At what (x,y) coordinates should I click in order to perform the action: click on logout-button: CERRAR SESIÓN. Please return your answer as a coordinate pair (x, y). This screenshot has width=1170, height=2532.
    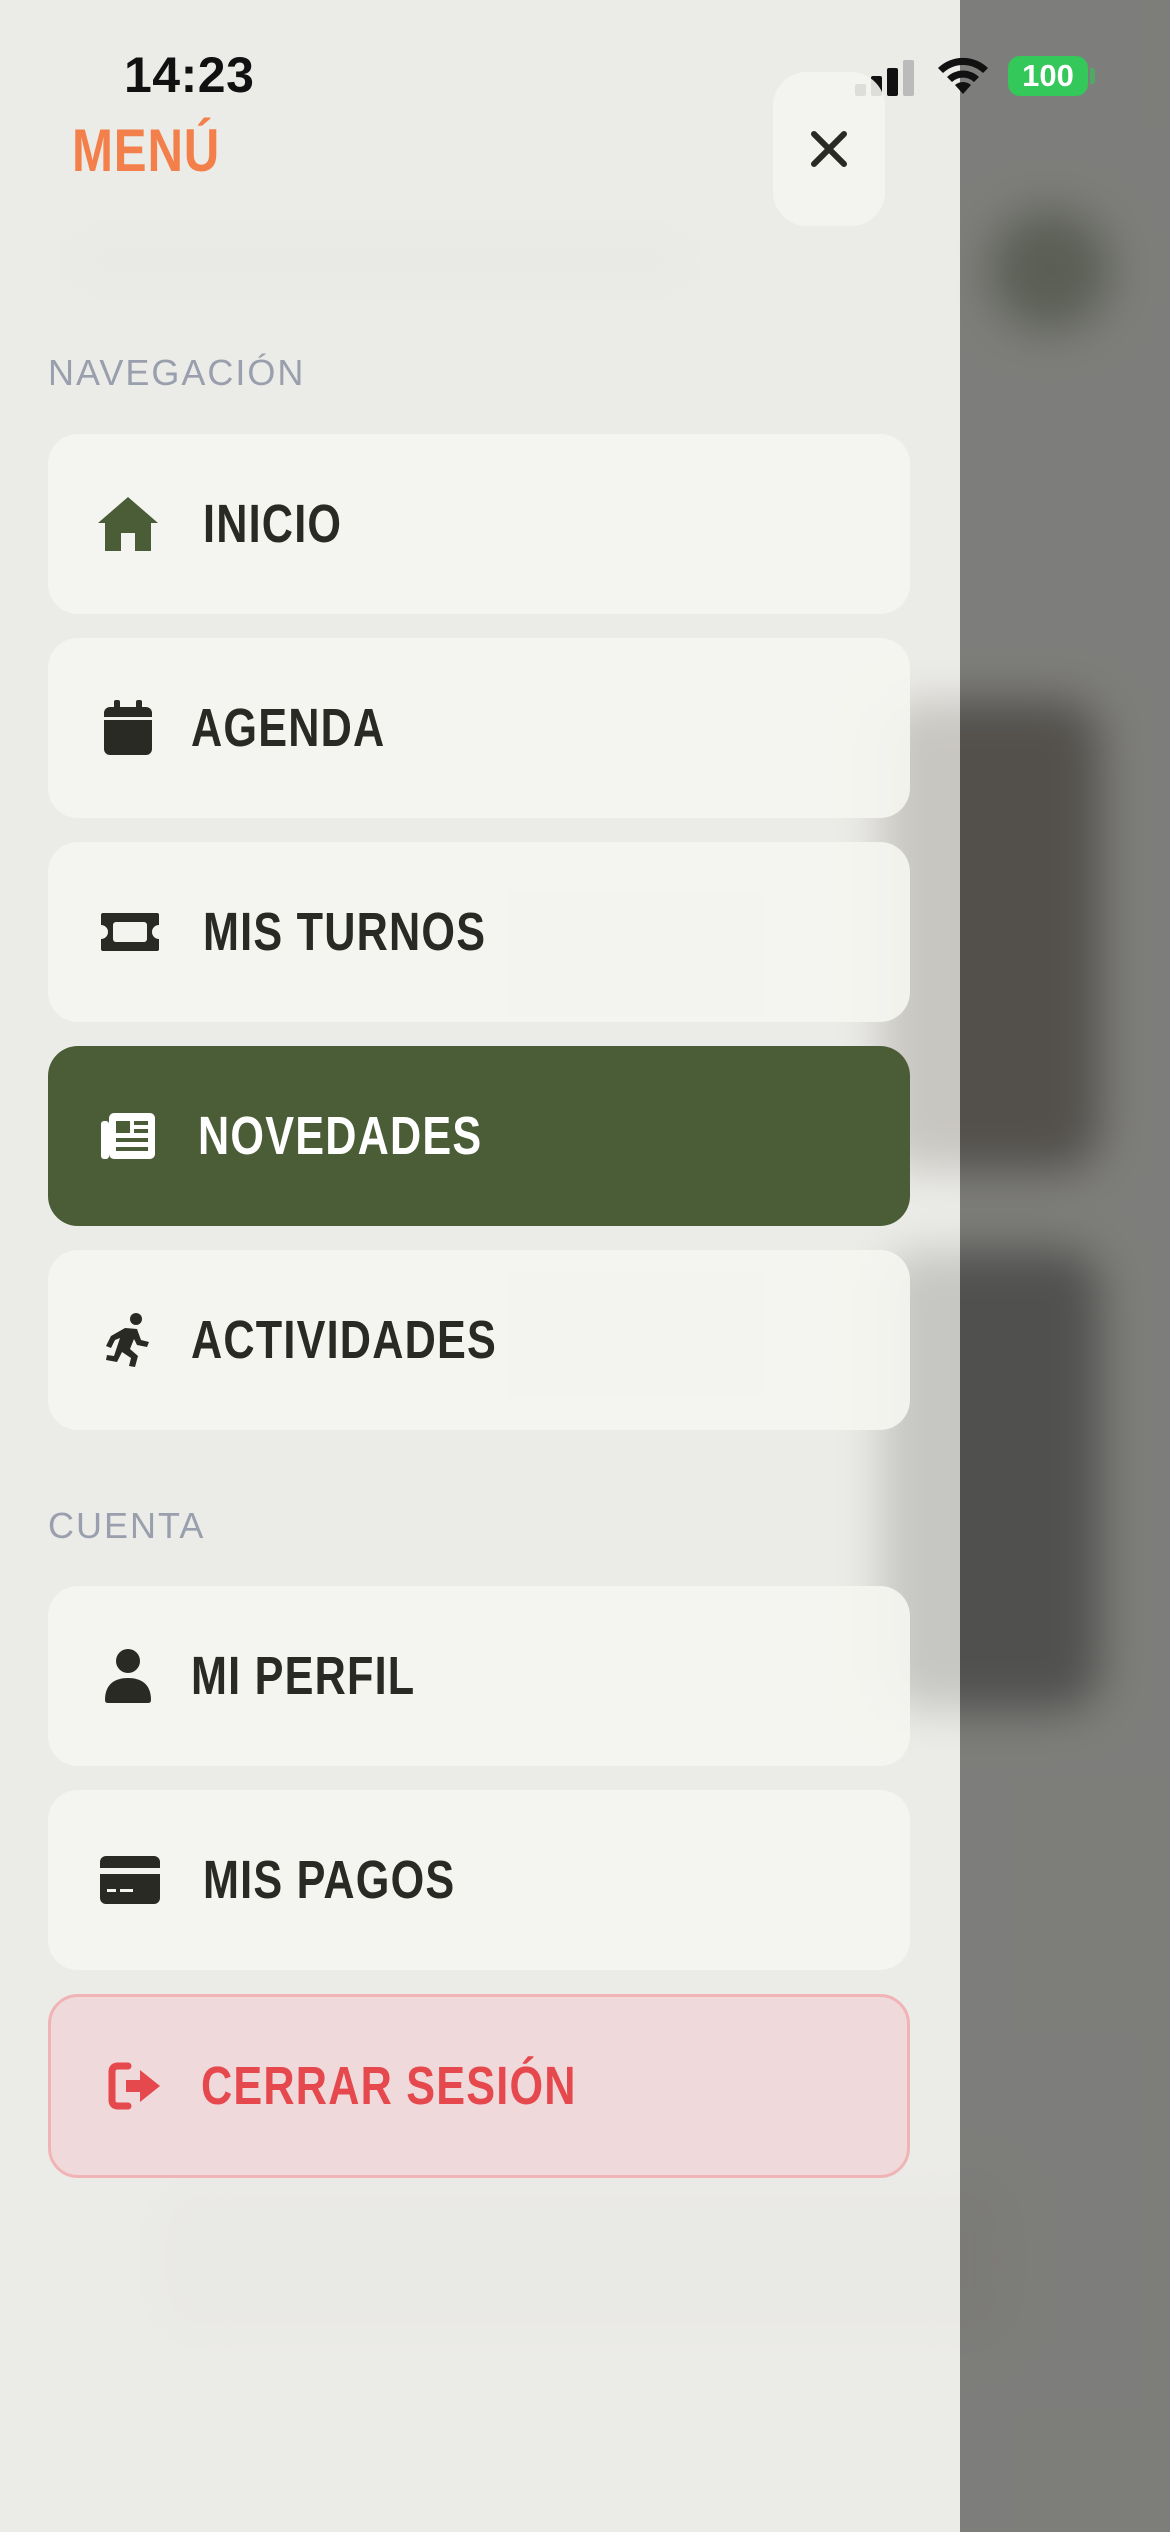
    Looking at the image, I should click on (479, 2086).